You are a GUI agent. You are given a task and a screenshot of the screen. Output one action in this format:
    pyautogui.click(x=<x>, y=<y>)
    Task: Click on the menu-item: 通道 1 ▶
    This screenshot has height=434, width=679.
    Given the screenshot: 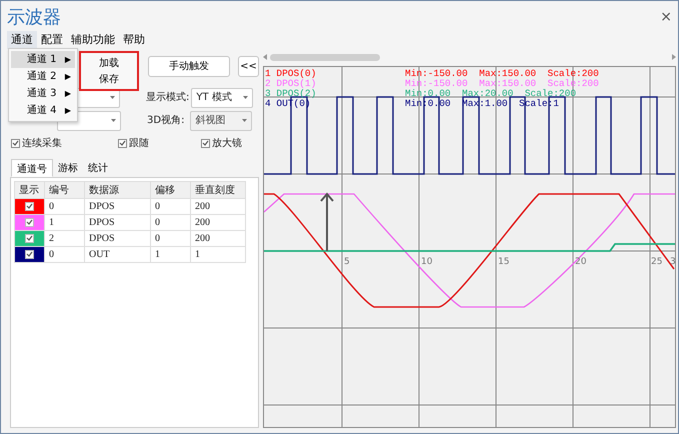 What is the action you would take?
    pyautogui.click(x=43, y=59)
    